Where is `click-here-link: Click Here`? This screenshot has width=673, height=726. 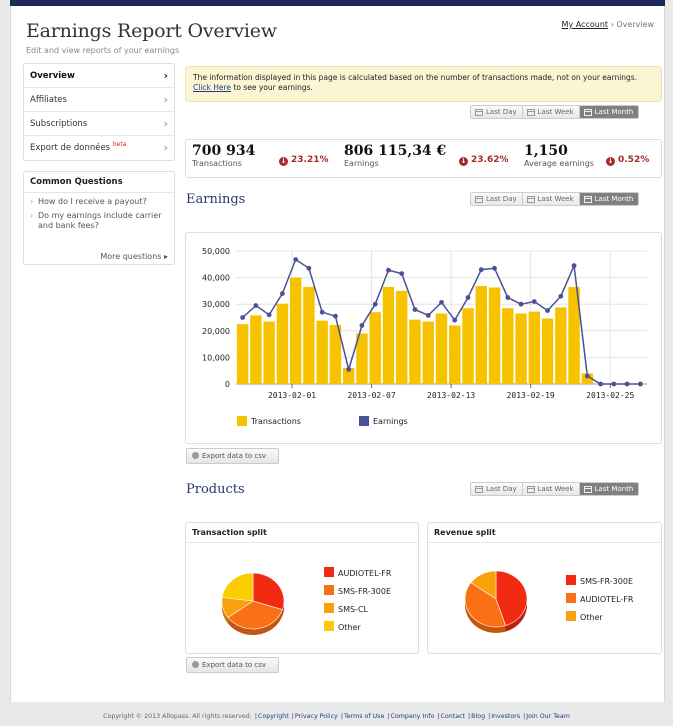 click-here-link: Click Here is located at coordinates (212, 87).